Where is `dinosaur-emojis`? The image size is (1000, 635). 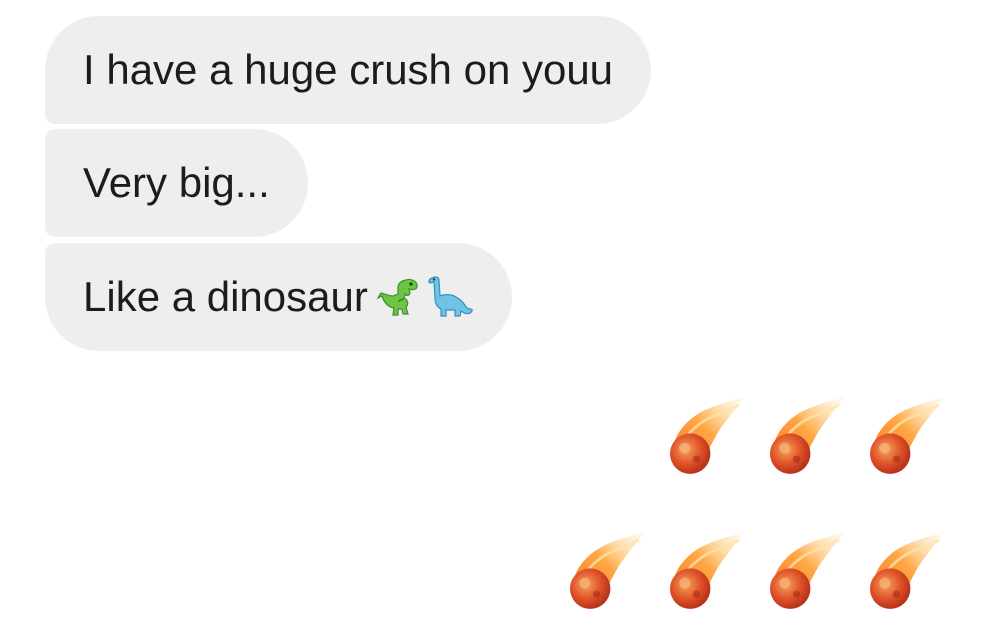
dinosaur-emojis is located at coordinates (425, 297).